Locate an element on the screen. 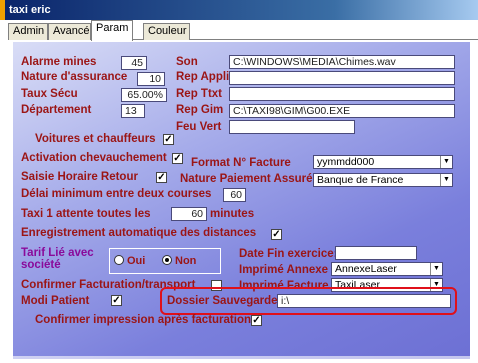 The height and width of the screenshot is (363, 478). voitures-chauffeurs-checkbox: ✓ is located at coordinates (168, 139).